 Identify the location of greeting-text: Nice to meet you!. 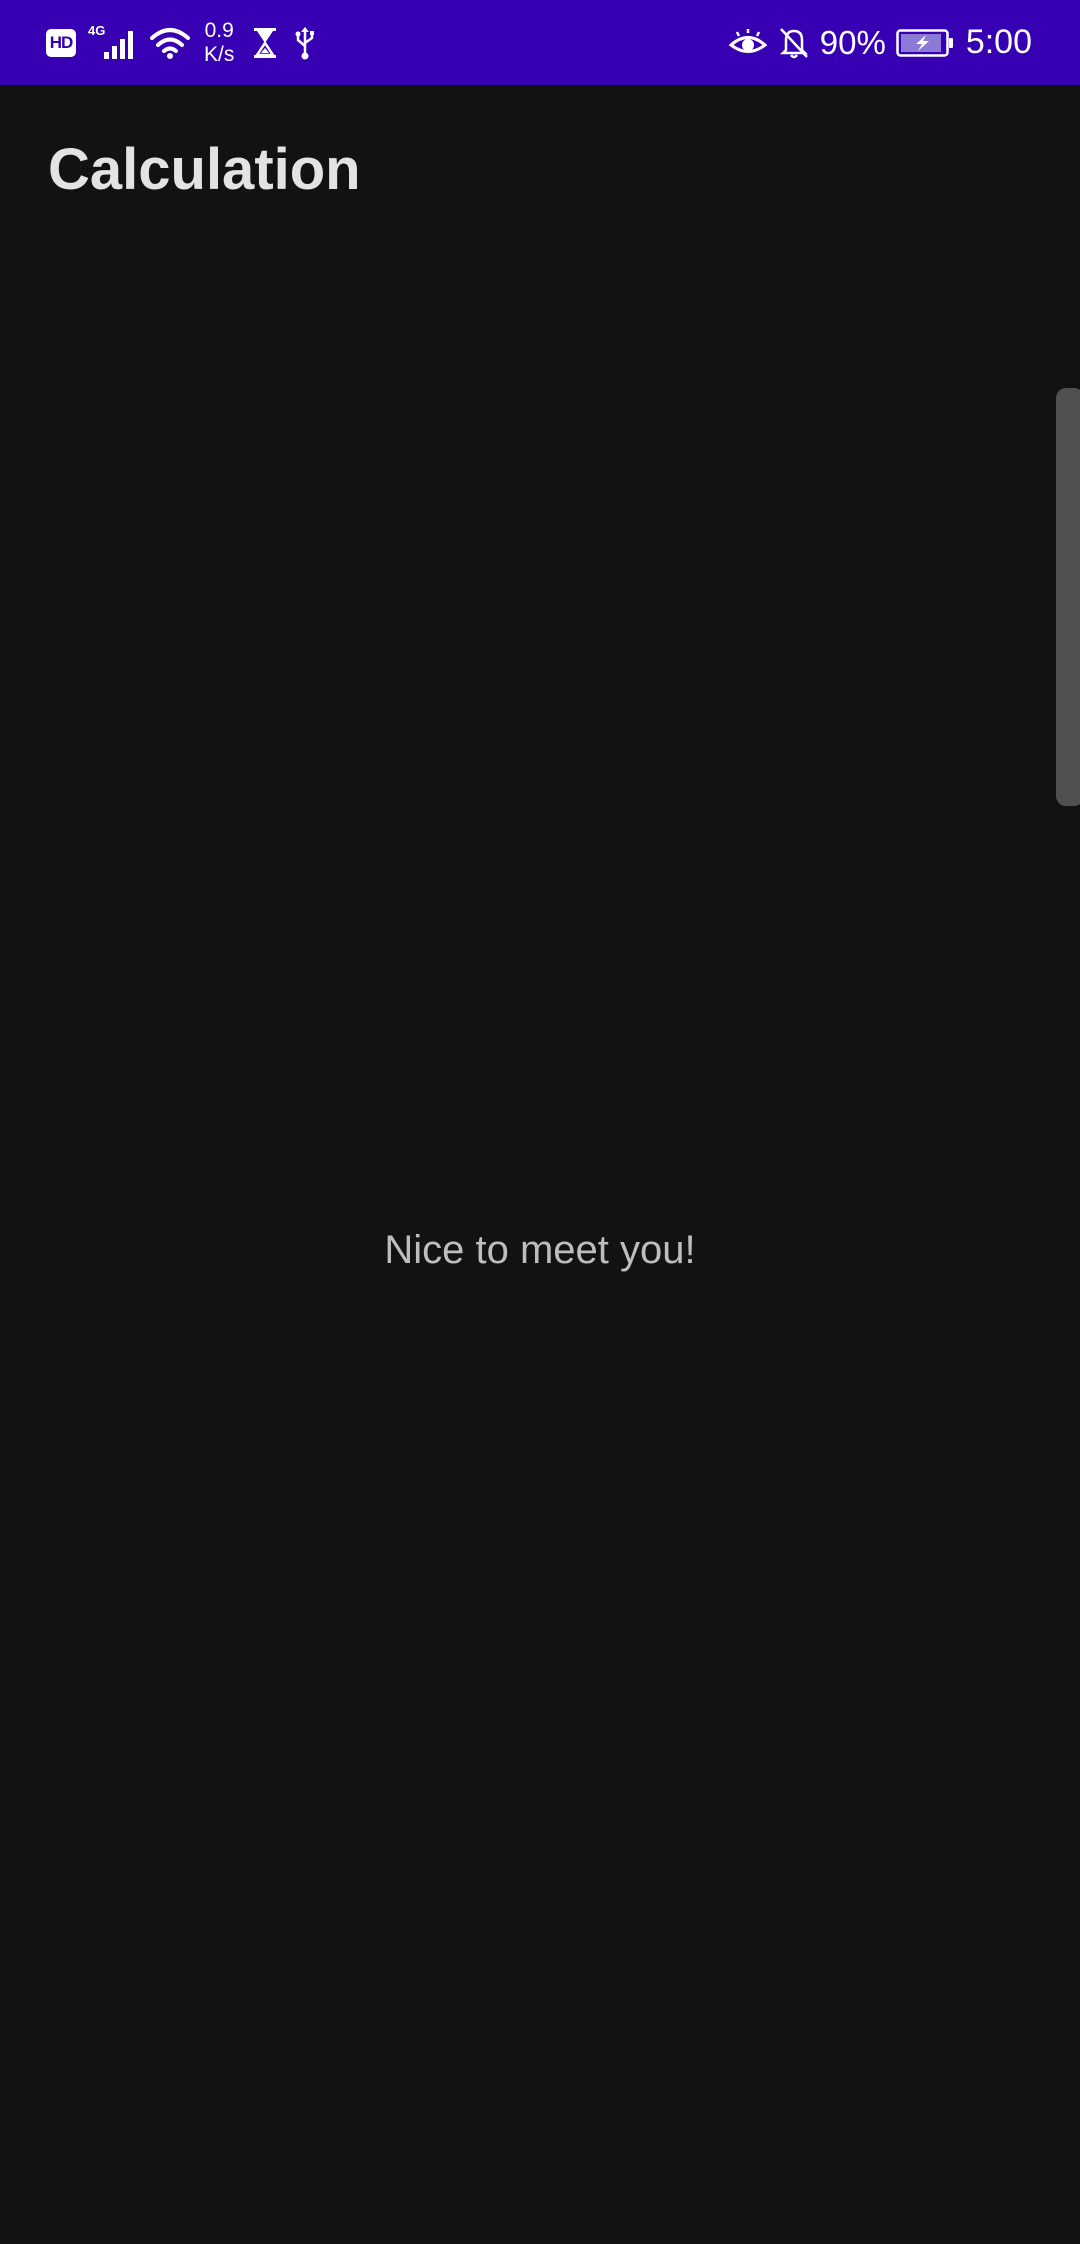
(540, 1250).